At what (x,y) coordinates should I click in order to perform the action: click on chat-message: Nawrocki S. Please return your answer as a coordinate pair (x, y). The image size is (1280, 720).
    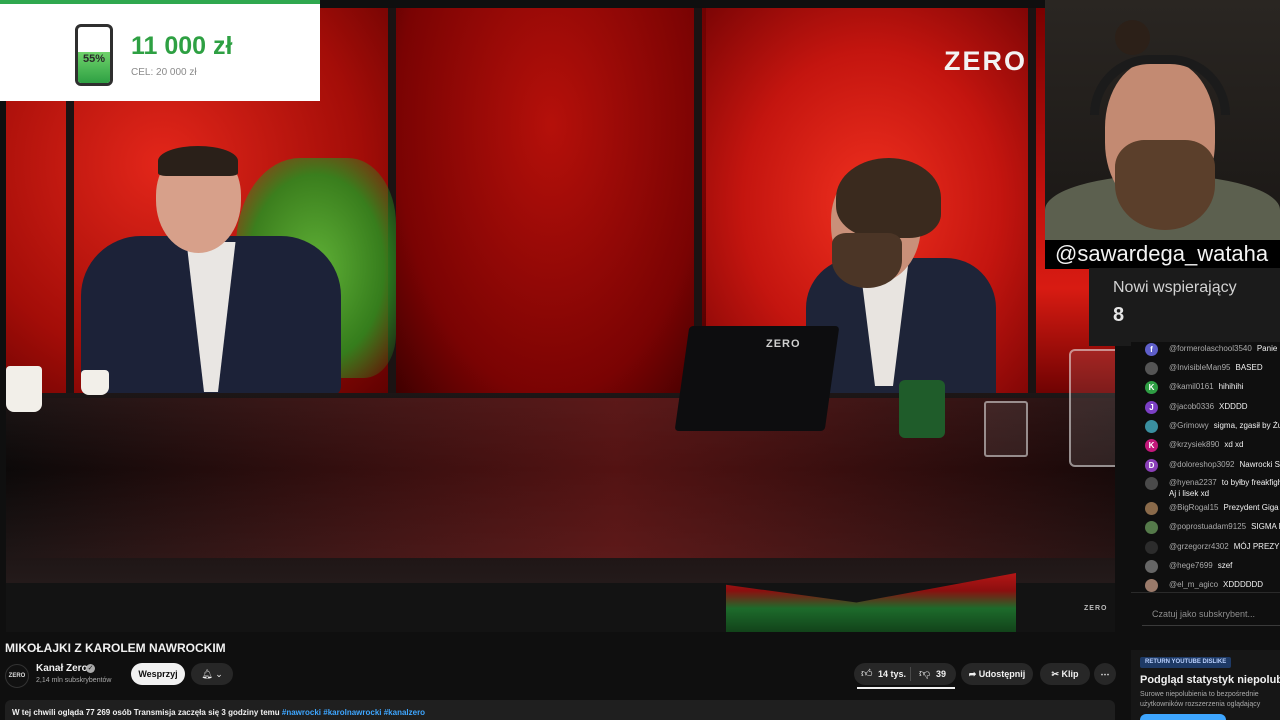
    Looking at the image, I should click on (1259, 464).